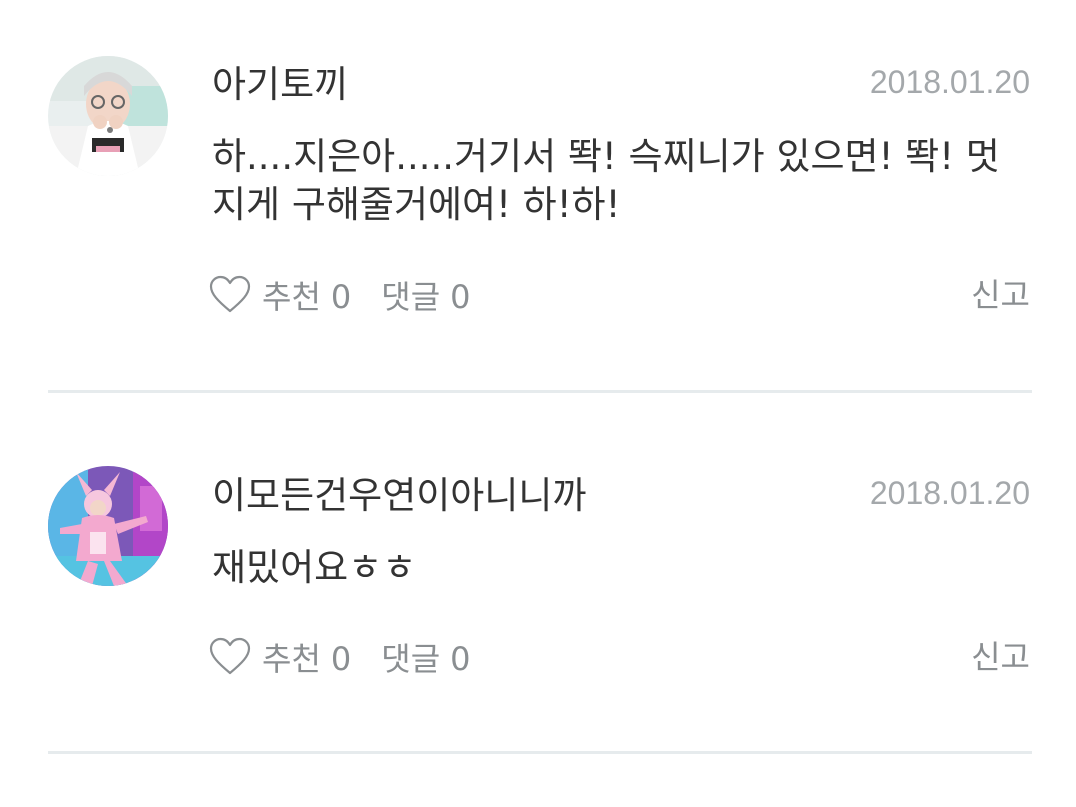 Image resolution: width=1076 pixels, height=807 pixels. Describe the element at coordinates (280, 84) in the screenshot. I see `author-name: 아기토끼` at that location.